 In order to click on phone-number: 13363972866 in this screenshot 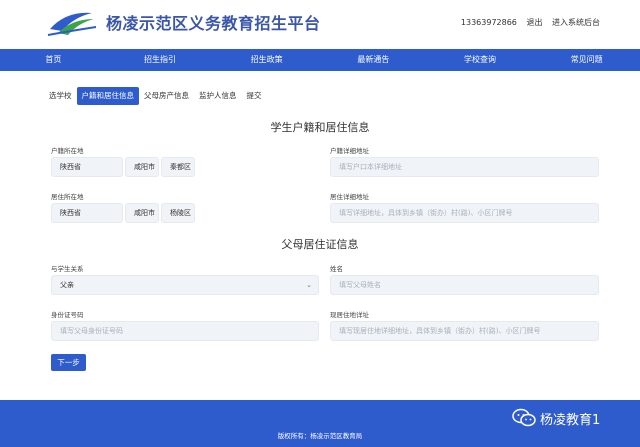, I will do `click(488, 22)`.